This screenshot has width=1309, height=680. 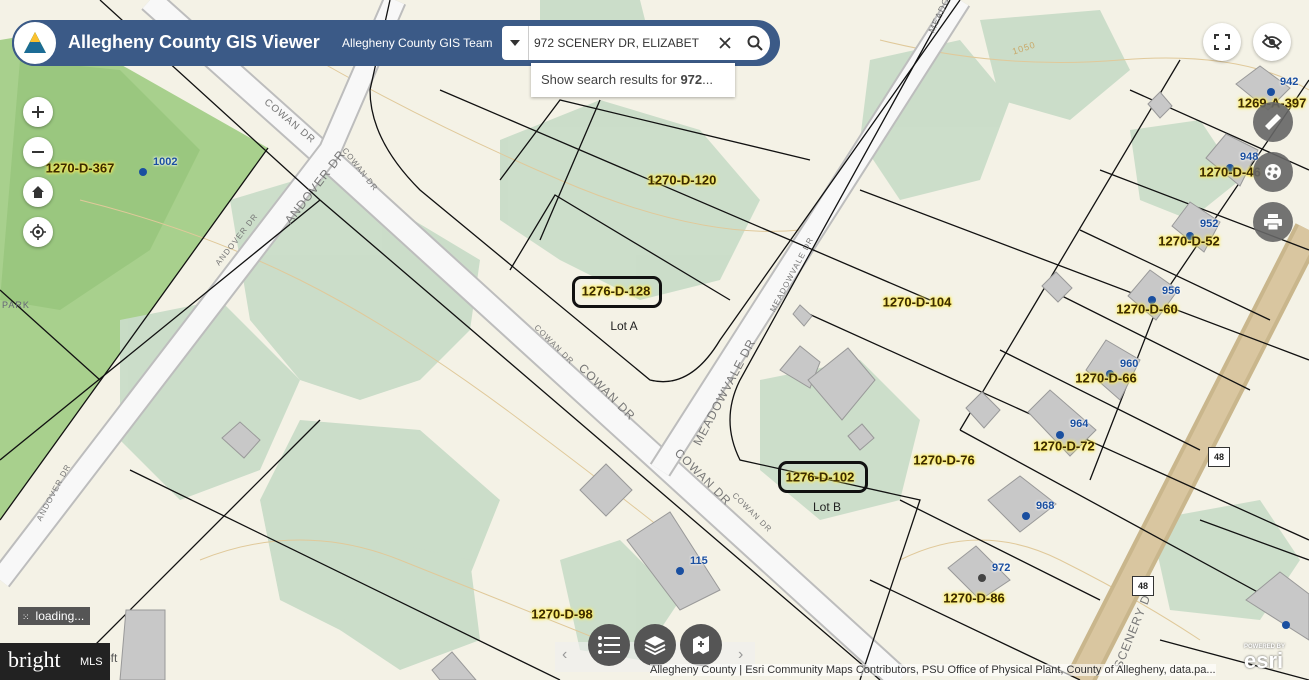 I want to click on locate-button, so click(x=38, y=232).